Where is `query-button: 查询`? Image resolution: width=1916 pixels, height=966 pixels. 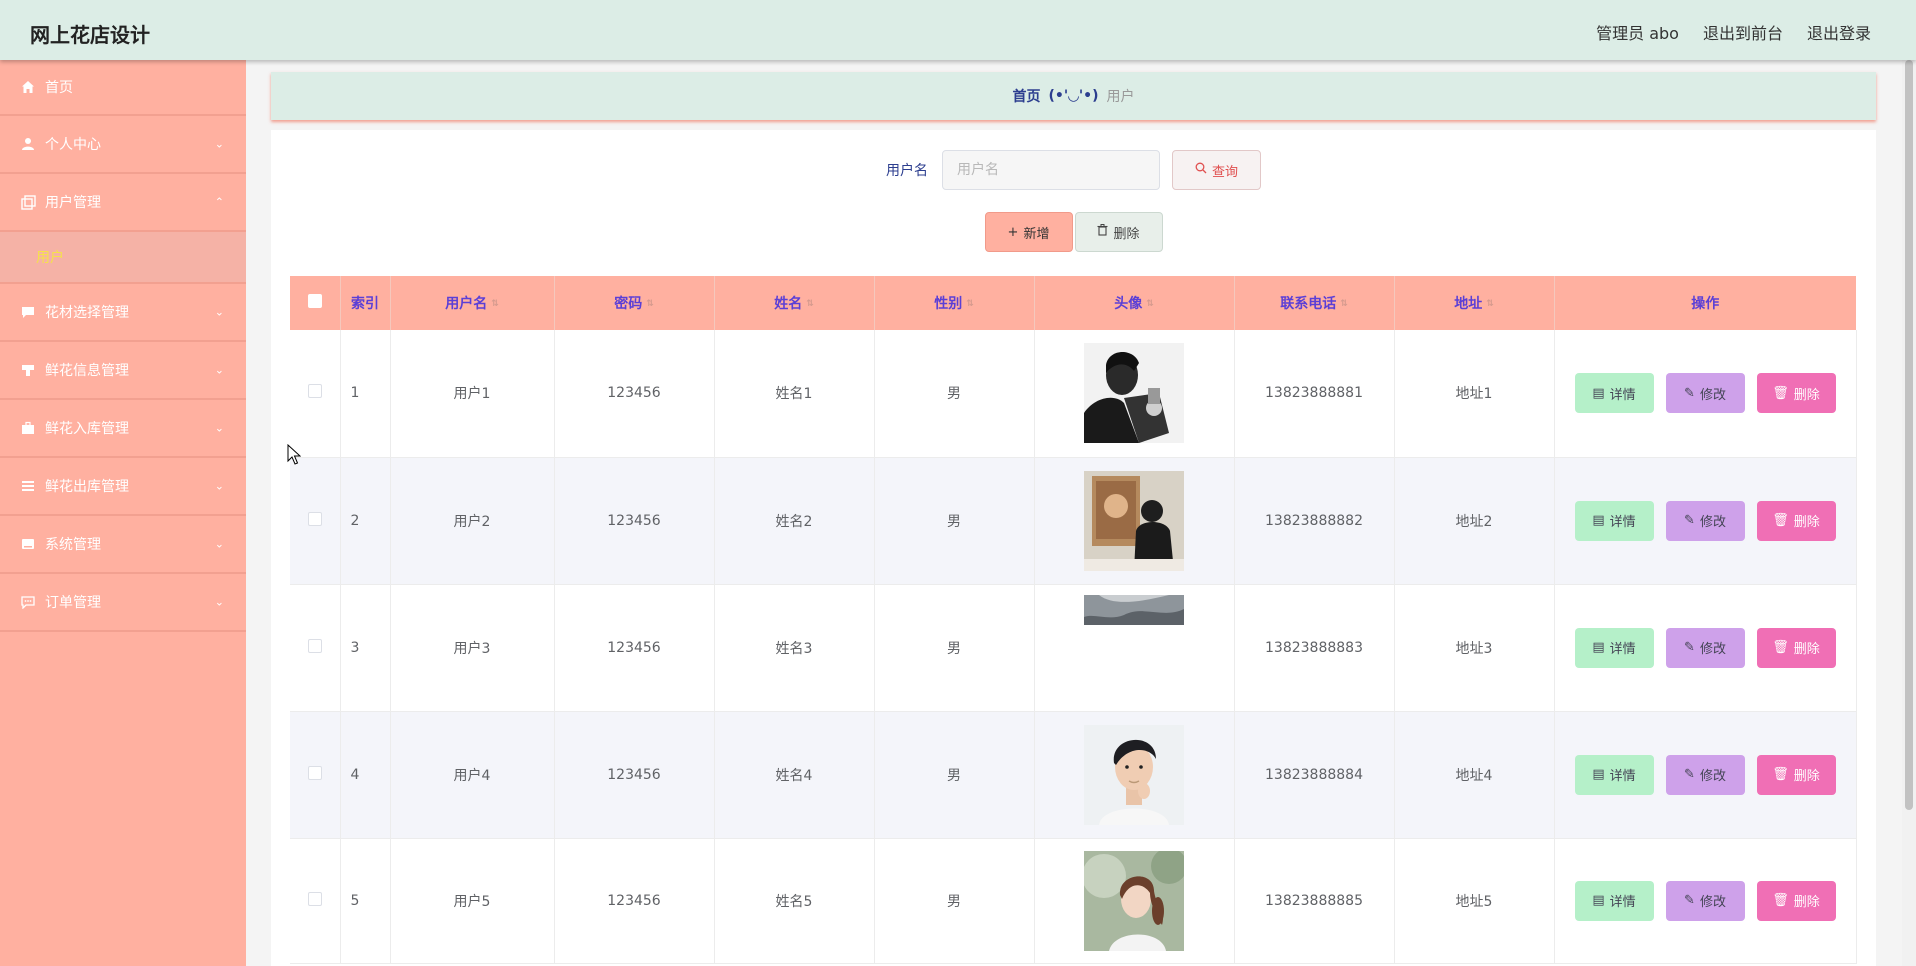
query-button: 查询 is located at coordinates (1216, 170).